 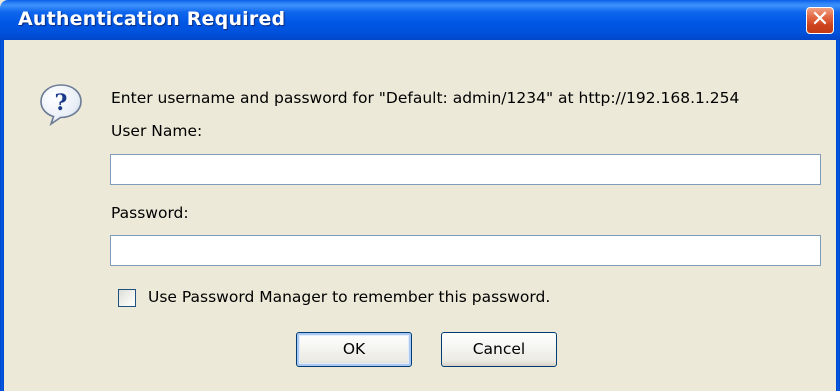 I want to click on remember-password-checkbox, so click(x=127, y=298).